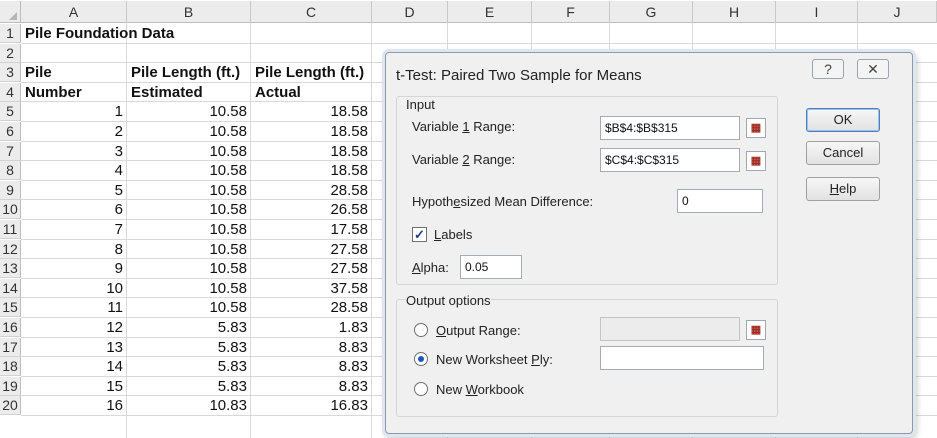  Describe the element at coordinates (309, 229) in the screenshot. I see `data-cell: 17.58` at that location.